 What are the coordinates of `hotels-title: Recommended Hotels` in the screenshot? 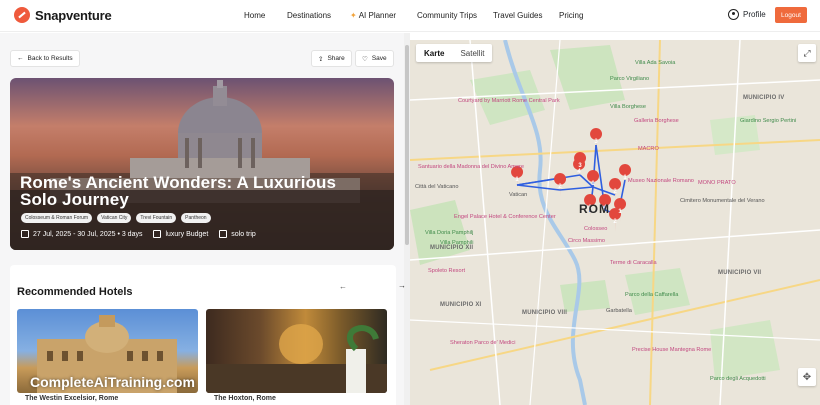 It's located at (75, 292).